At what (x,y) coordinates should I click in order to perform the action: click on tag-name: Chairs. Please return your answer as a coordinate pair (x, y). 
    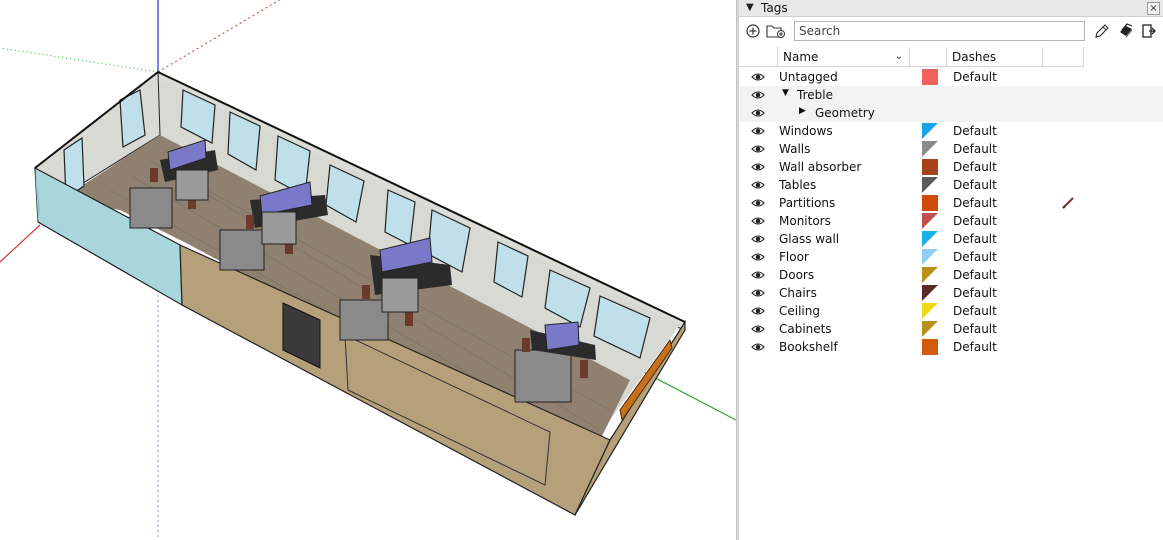
    Looking at the image, I should click on (798, 293).